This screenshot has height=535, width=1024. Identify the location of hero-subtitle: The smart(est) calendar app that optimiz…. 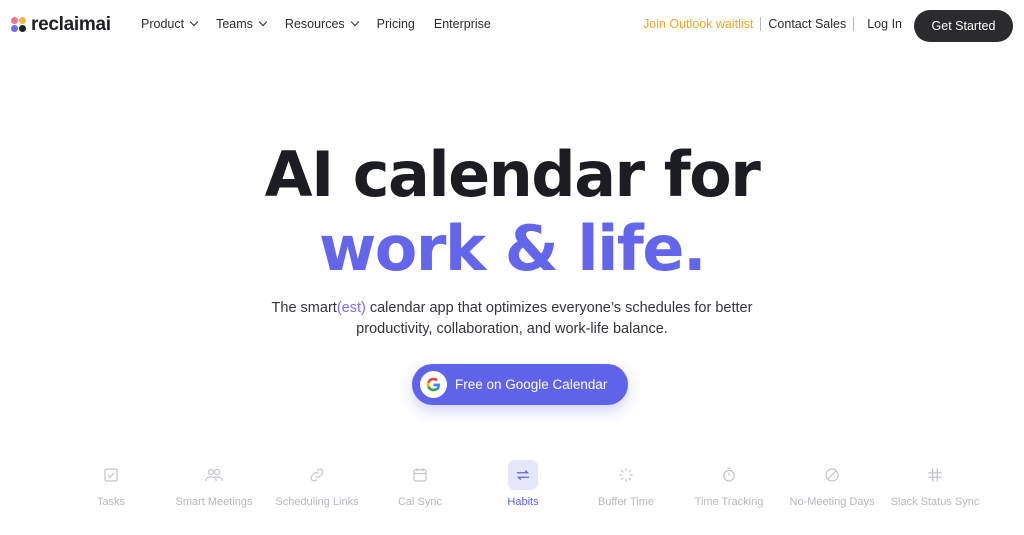
(512, 319).